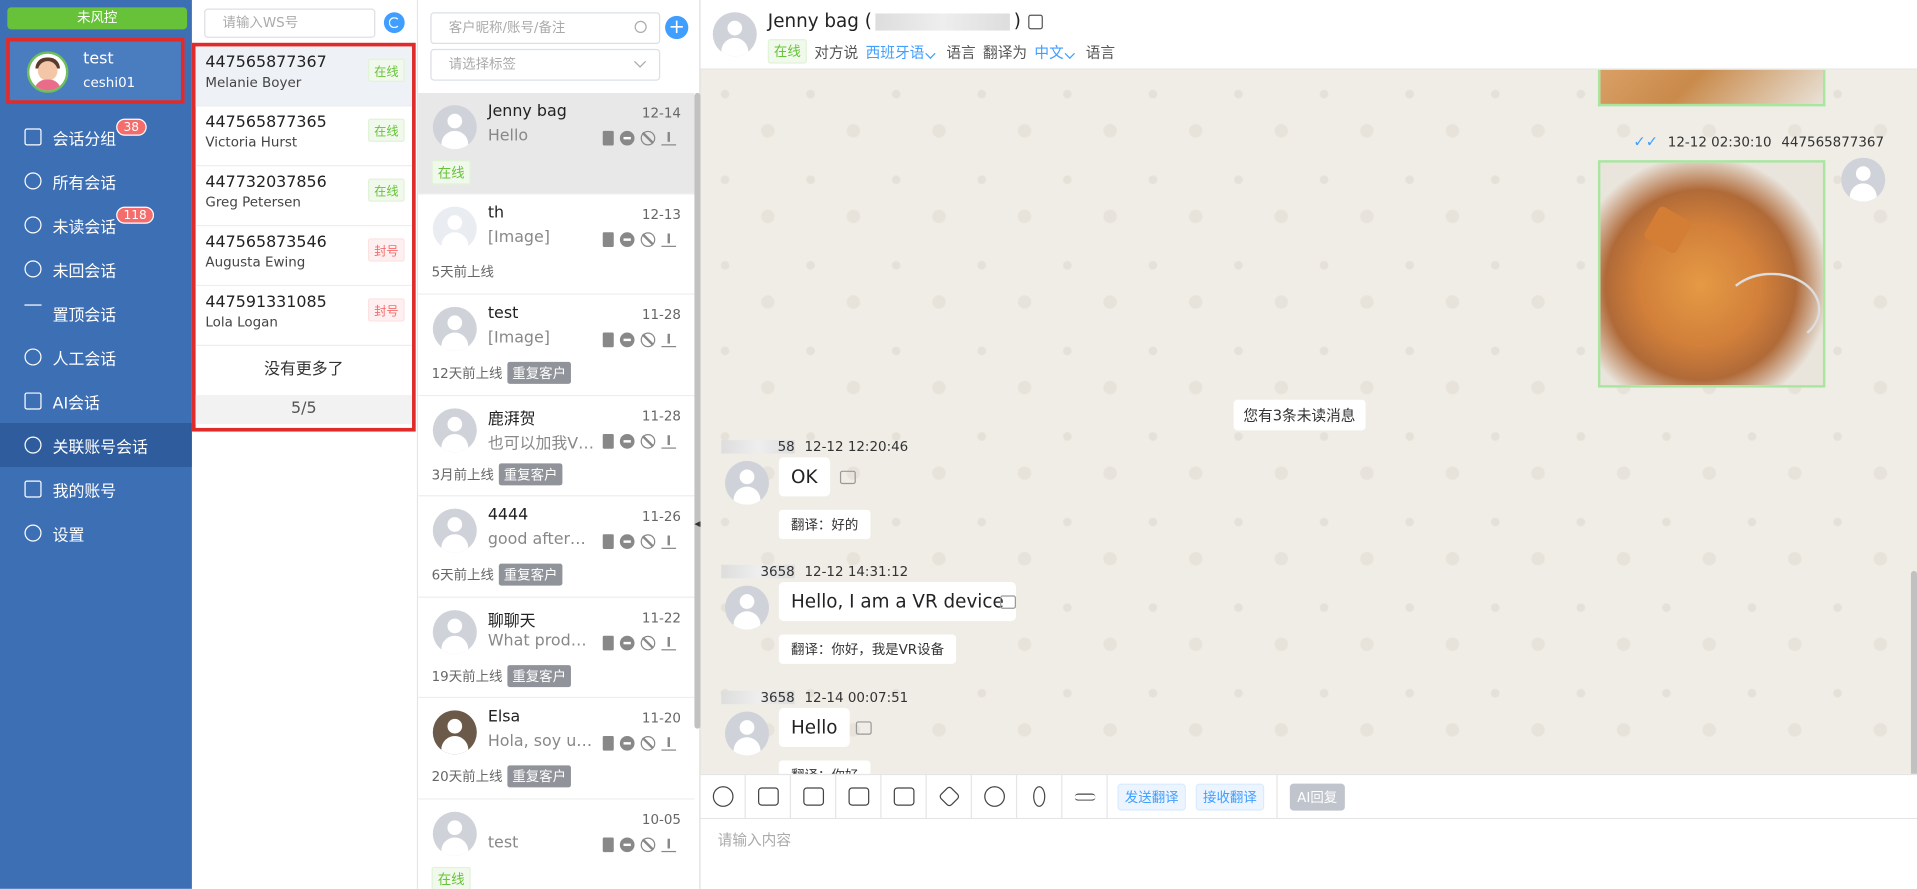 The height and width of the screenshot is (889, 1917). What do you see at coordinates (814, 727) in the screenshot?
I see `message-bubble: Hello` at bounding box center [814, 727].